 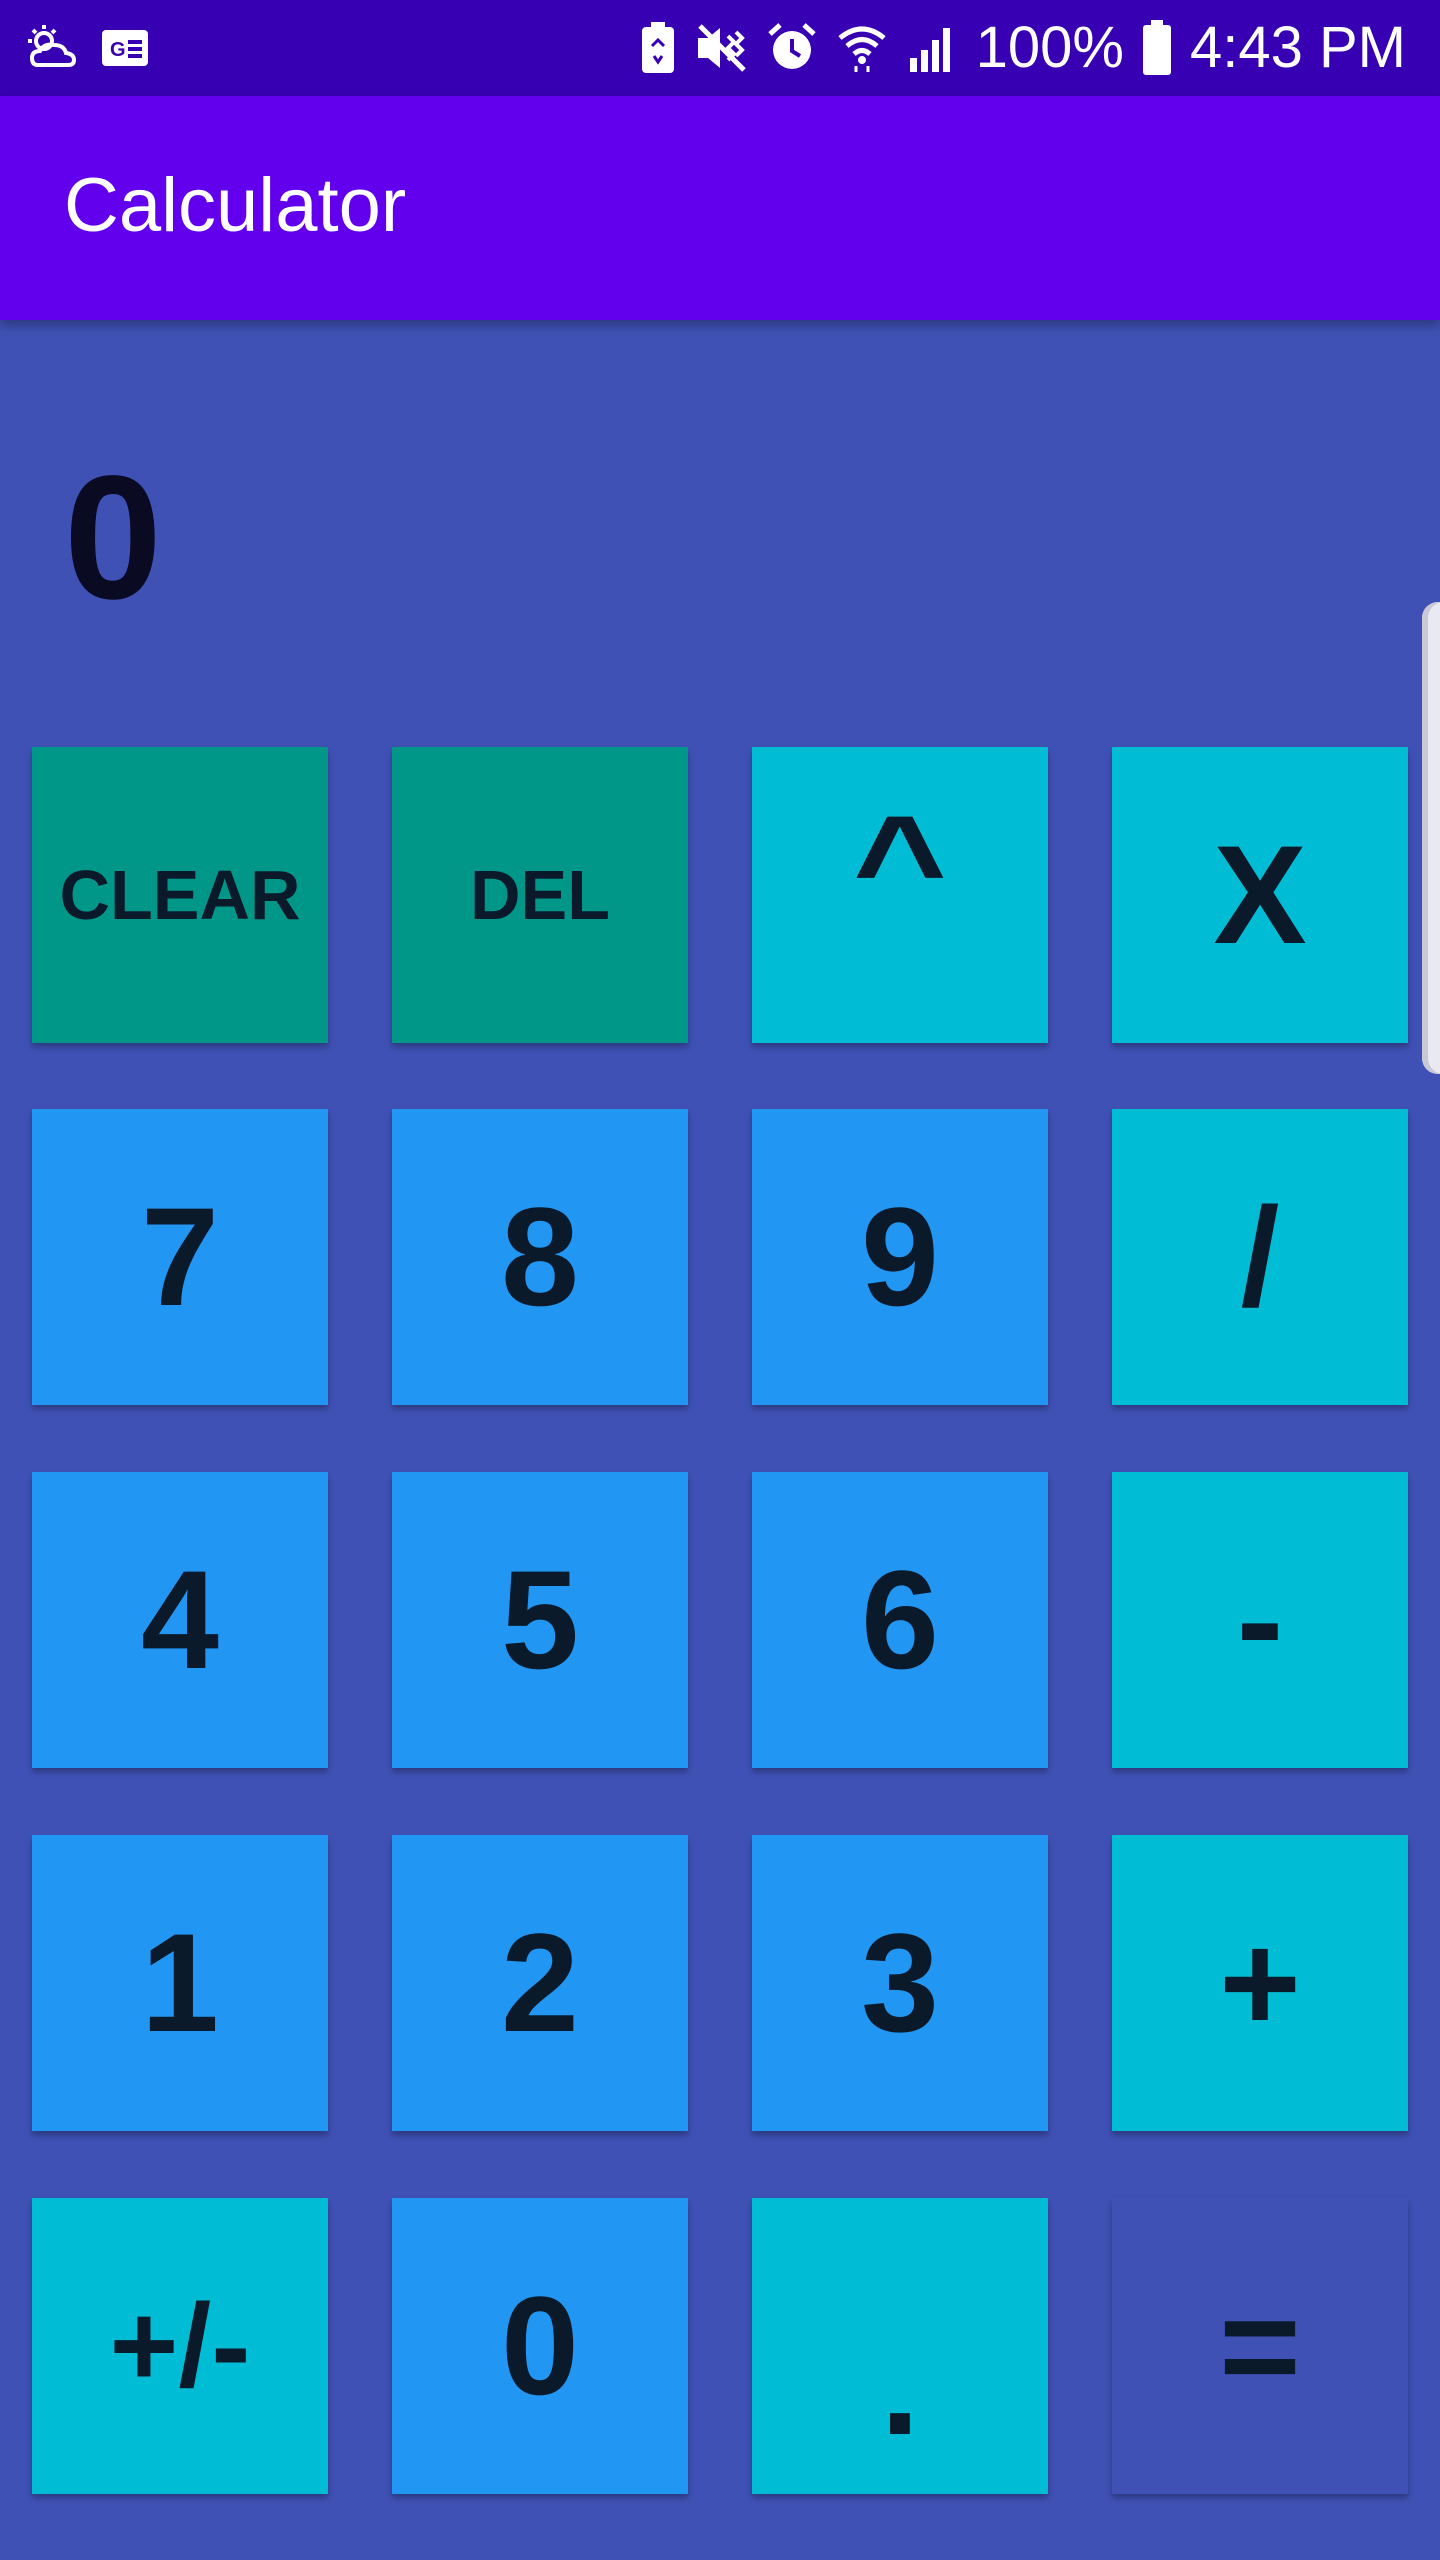 I want to click on plus-button: +, so click(x=1260, y=1983).